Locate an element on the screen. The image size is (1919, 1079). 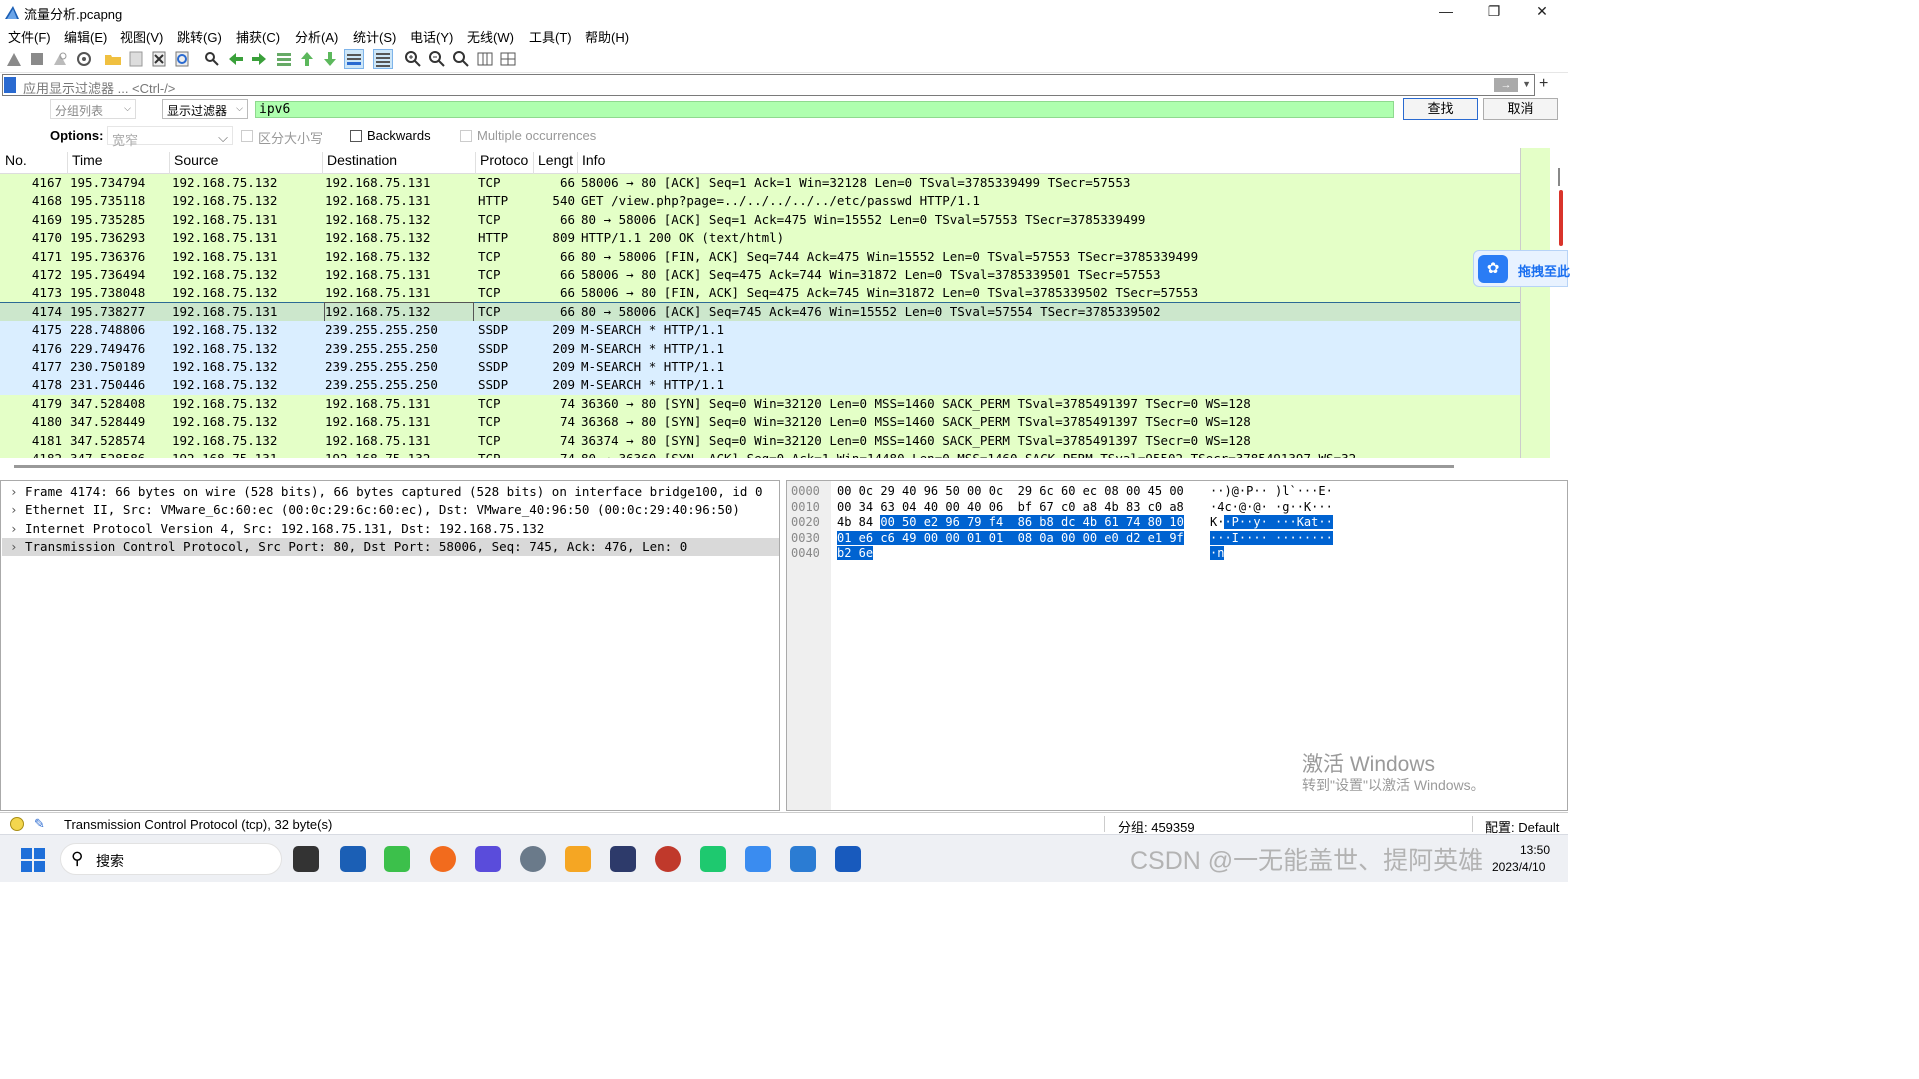
col-length: Lengt is located at coordinates (553, 163).